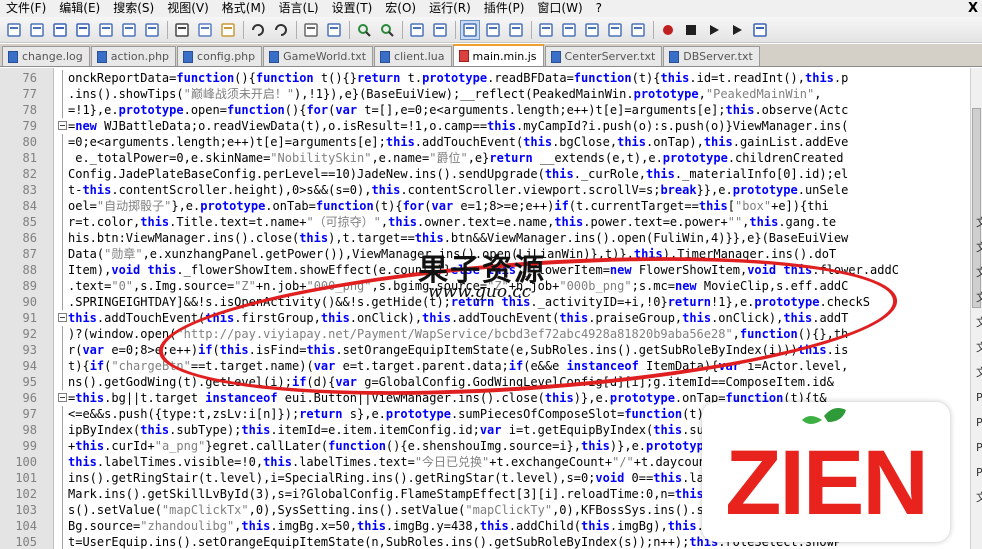  I want to click on tab-2: config.php, so click(220, 56).